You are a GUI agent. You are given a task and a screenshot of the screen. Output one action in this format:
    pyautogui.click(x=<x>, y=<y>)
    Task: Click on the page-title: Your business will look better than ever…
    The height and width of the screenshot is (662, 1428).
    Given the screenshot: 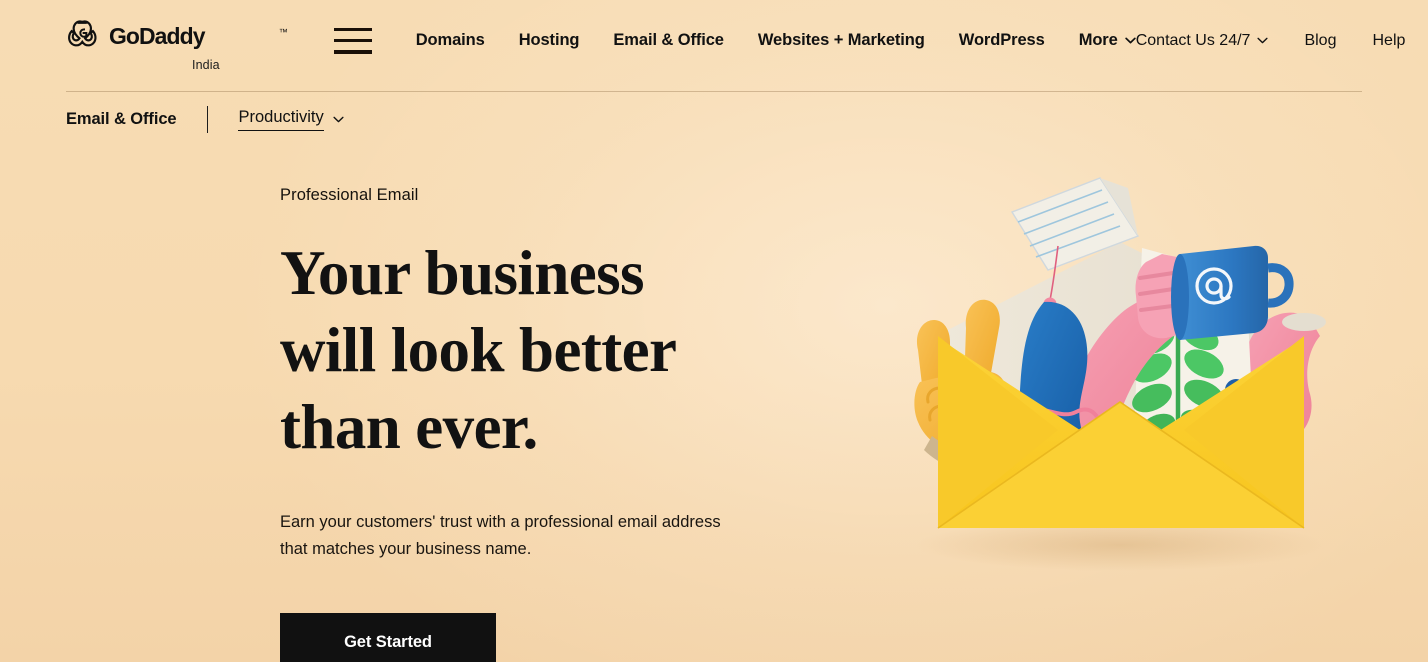 What is the action you would take?
    pyautogui.click(x=478, y=350)
    